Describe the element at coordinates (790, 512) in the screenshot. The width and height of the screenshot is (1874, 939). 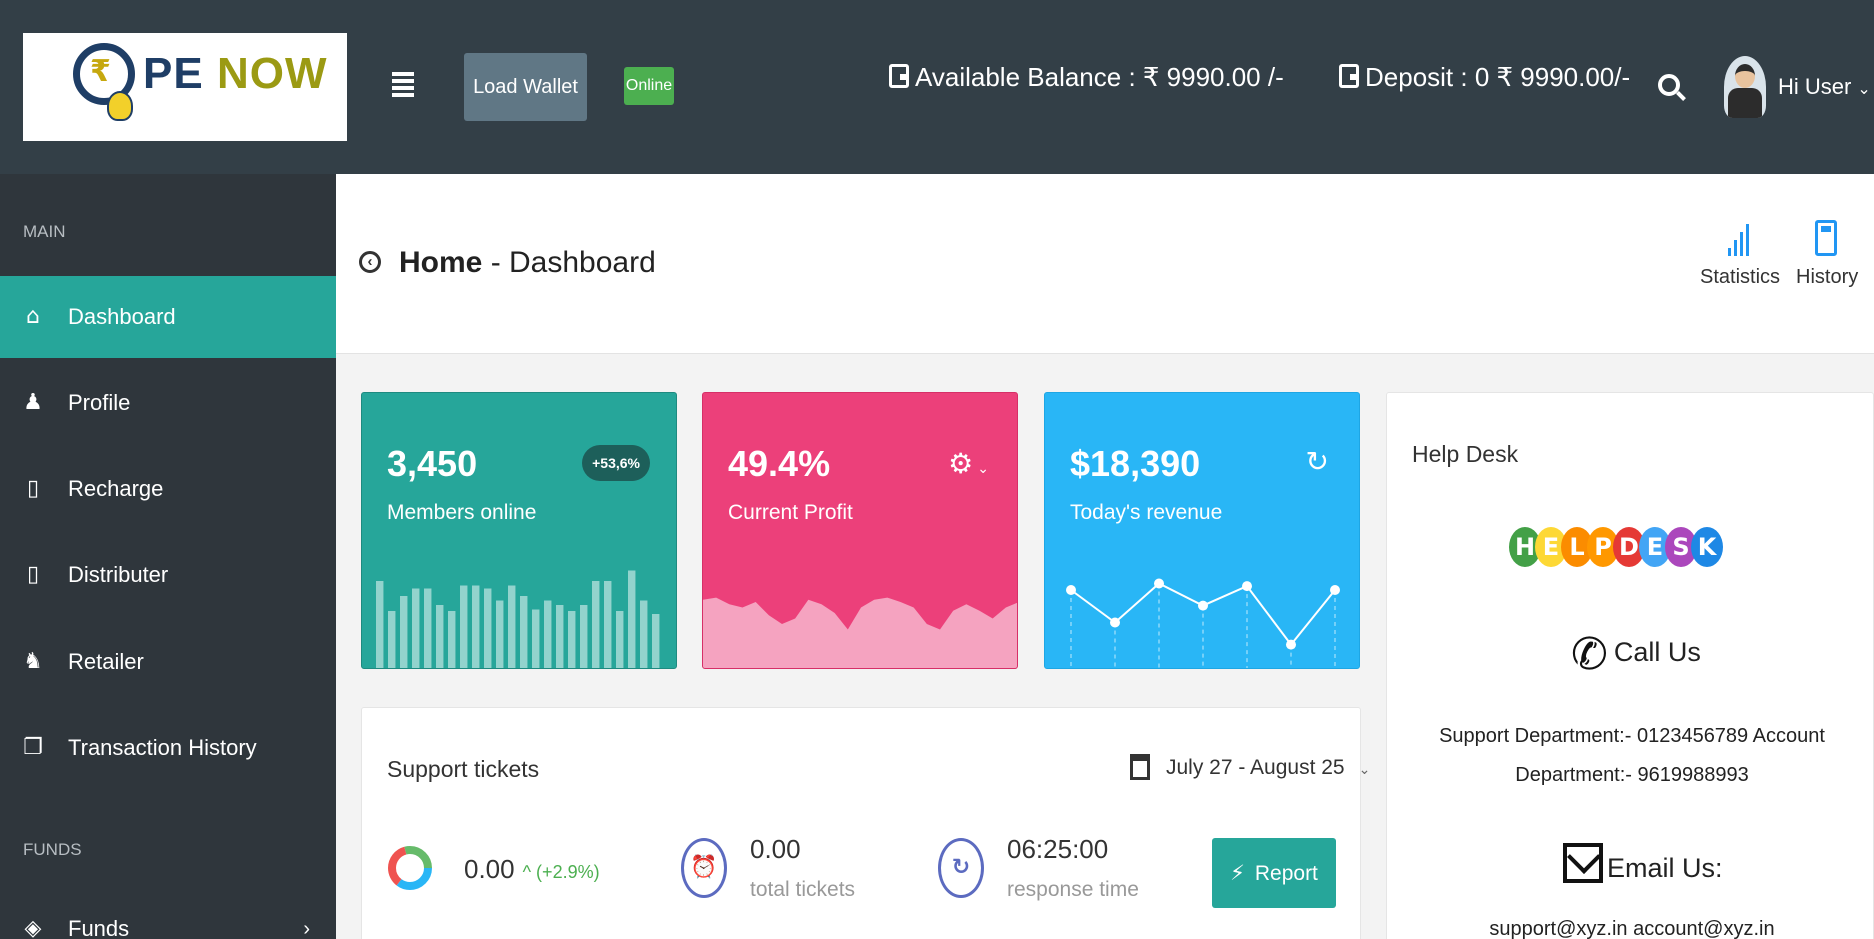
I see `current-profit-label: Current Profit` at that location.